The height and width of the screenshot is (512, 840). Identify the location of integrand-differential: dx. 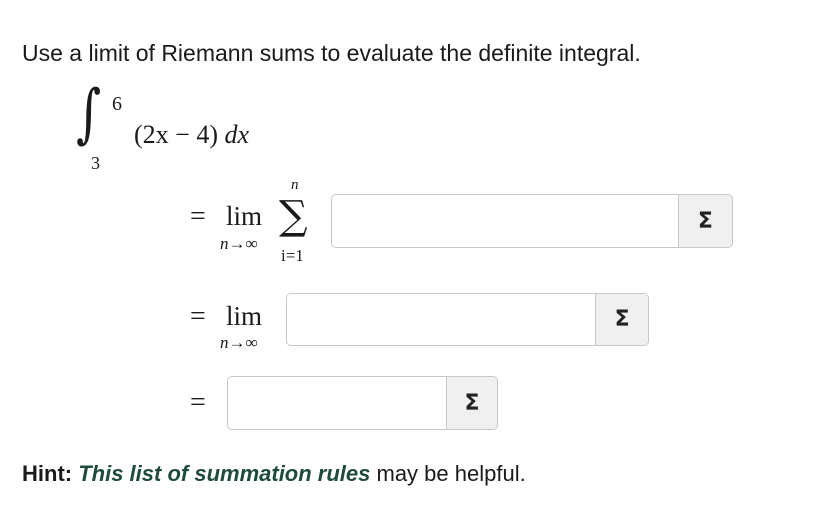
(237, 134).